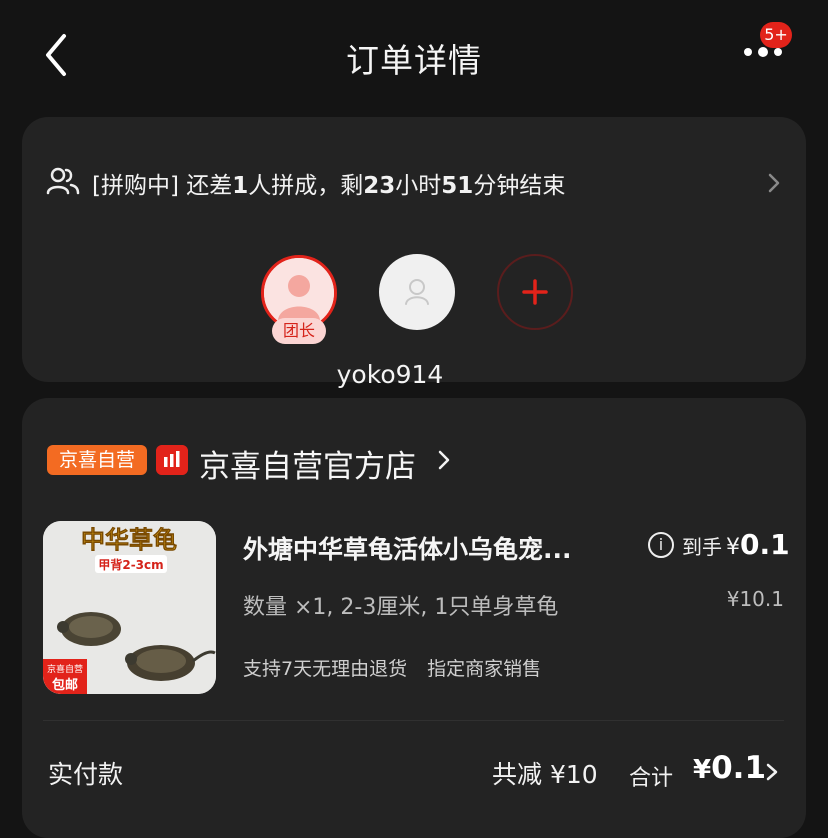 The width and height of the screenshot is (828, 838). Describe the element at coordinates (661, 544) in the screenshot. I see `info-icon: i` at that location.